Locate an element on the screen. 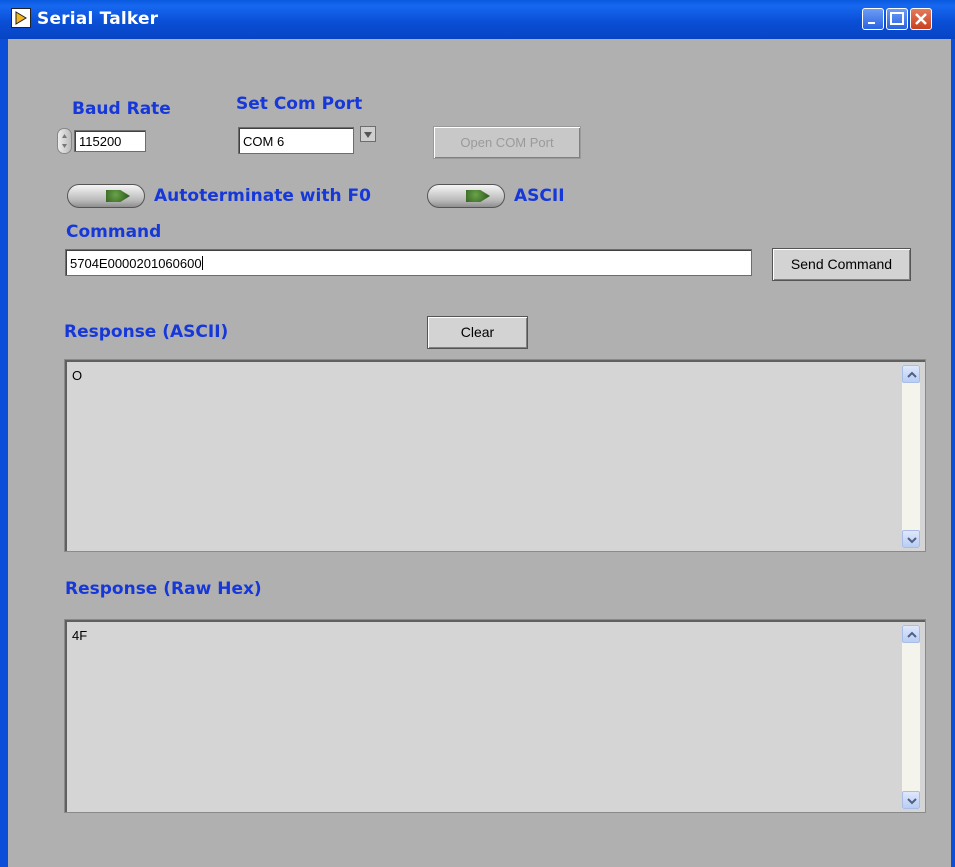  maximize-icon is located at coordinates (897, 19).